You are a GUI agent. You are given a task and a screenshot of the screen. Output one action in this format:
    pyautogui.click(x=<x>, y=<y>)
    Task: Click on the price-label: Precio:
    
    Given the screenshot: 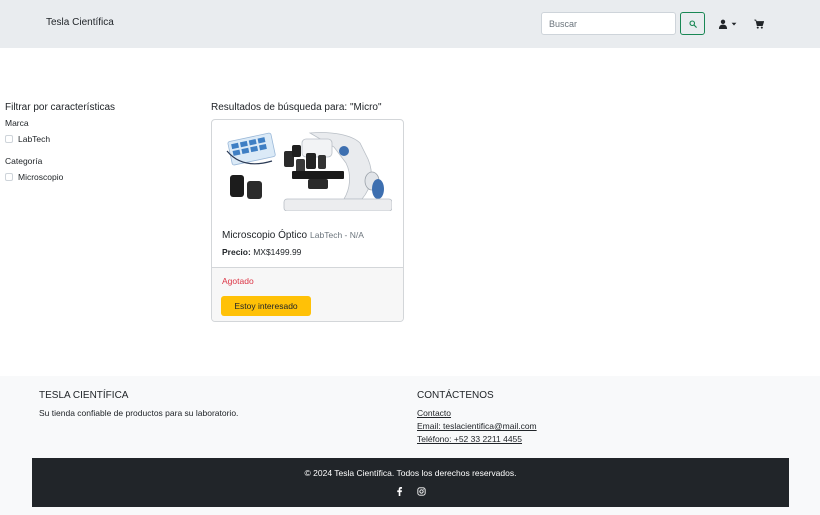 What is the action you would take?
    pyautogui.click(x=236, y=252)
    